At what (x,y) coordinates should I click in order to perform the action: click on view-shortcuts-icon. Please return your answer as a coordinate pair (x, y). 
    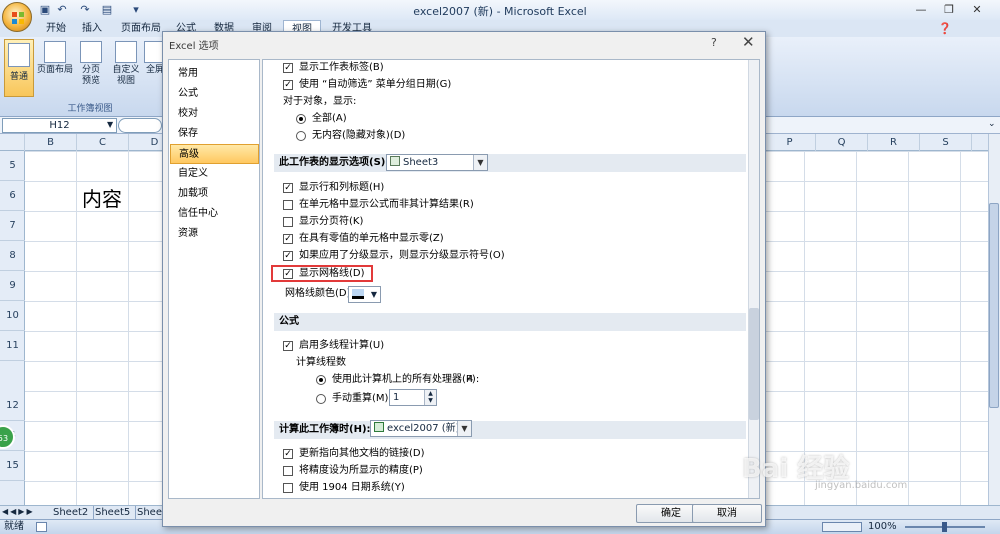
    Looking at the image, I should click on (842, 527).